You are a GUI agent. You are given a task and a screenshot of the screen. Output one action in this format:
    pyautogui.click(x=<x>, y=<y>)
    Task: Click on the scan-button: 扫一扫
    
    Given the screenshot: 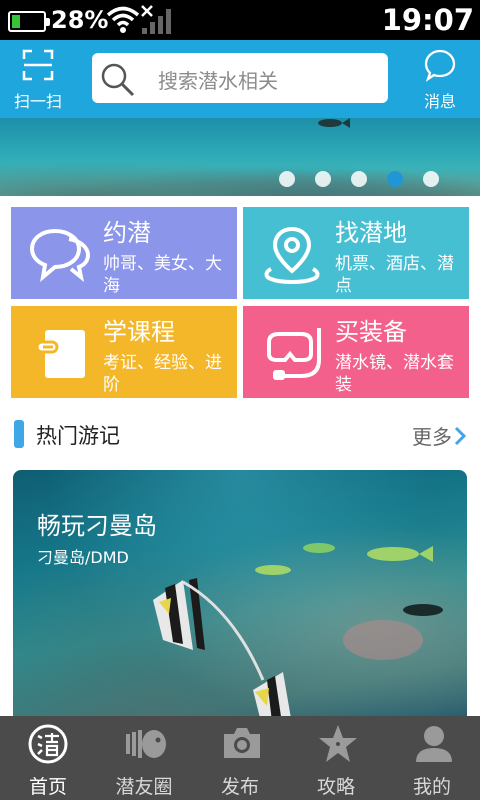 What is the action you would take?
    pyautogui.click(x=38, y=80)
    